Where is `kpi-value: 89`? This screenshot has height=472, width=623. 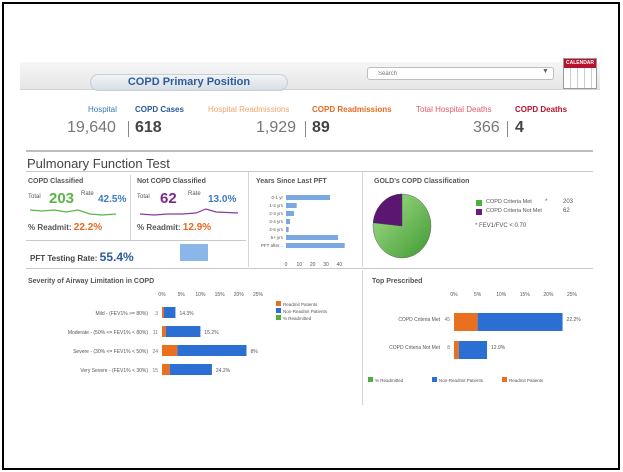
kpi-value: 89 is located at coordinates (321, 127).